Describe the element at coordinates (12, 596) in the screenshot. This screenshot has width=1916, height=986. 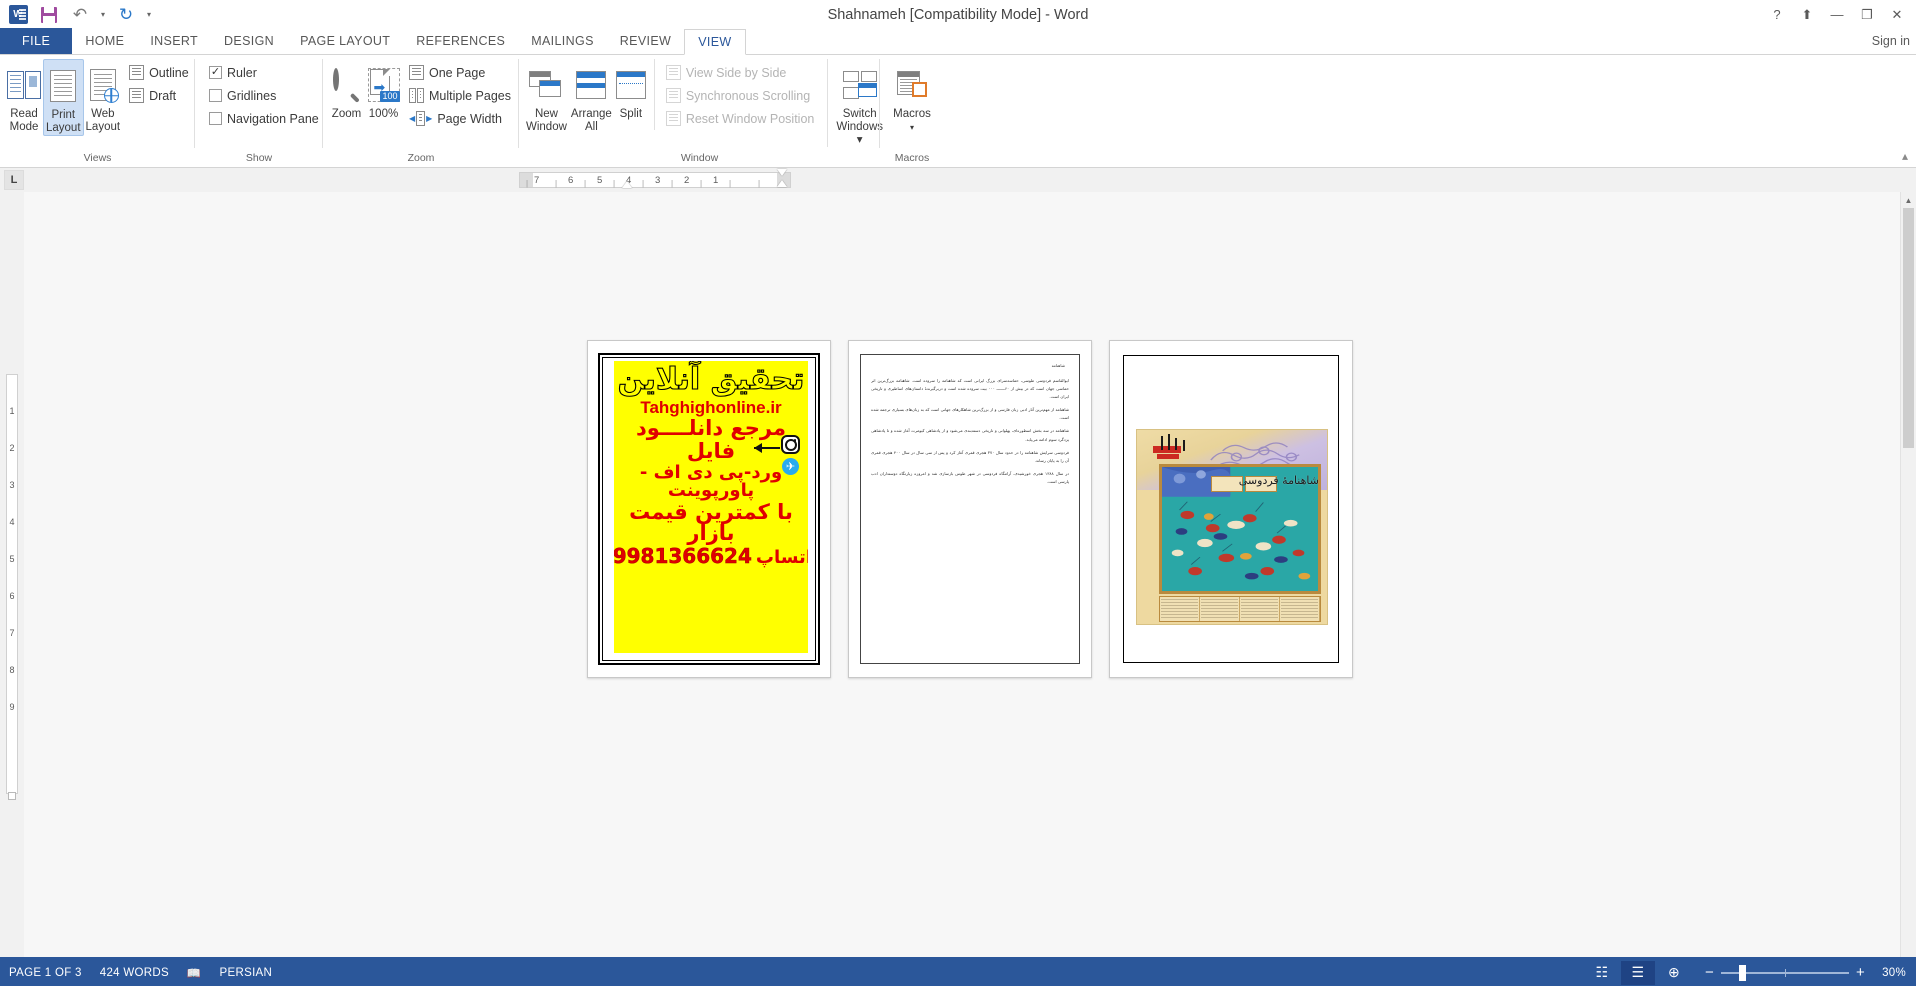
I see `vruler-number-6: 6` at that location.